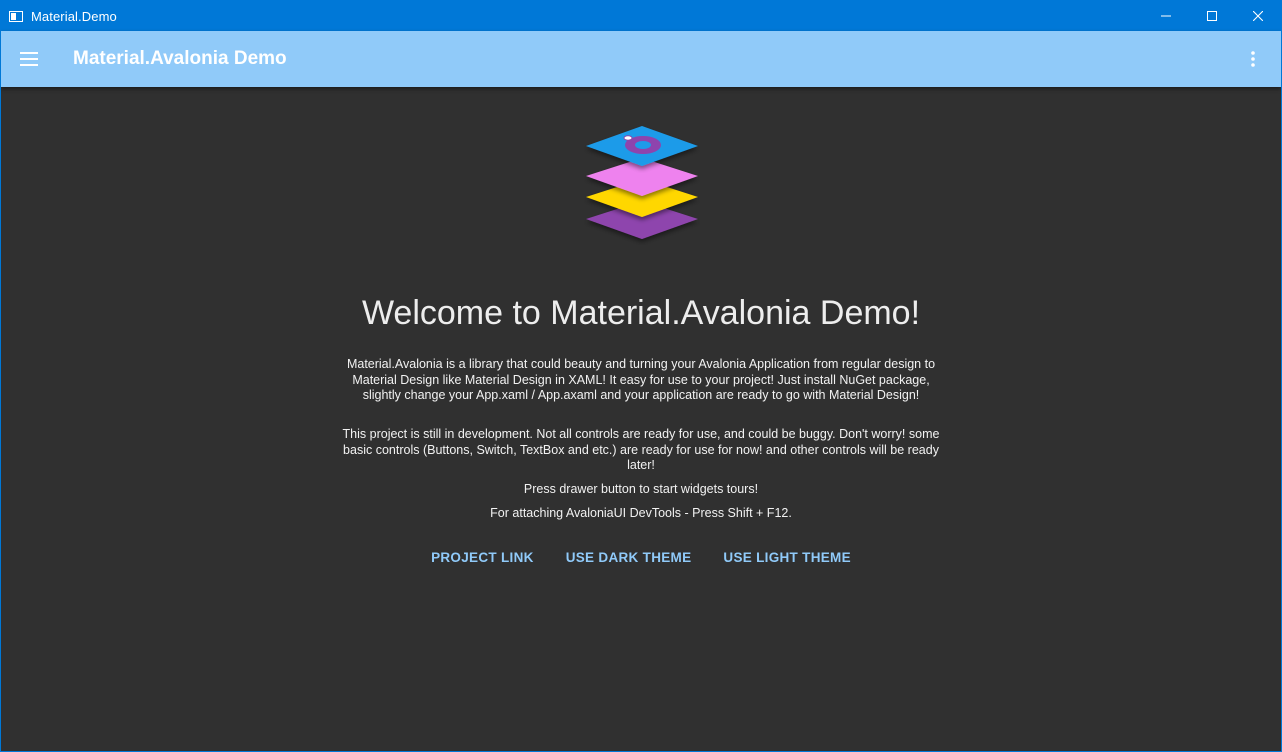 The image size is (1282, 752). I want to click on drawer-toggle-button, so click(29, 59).